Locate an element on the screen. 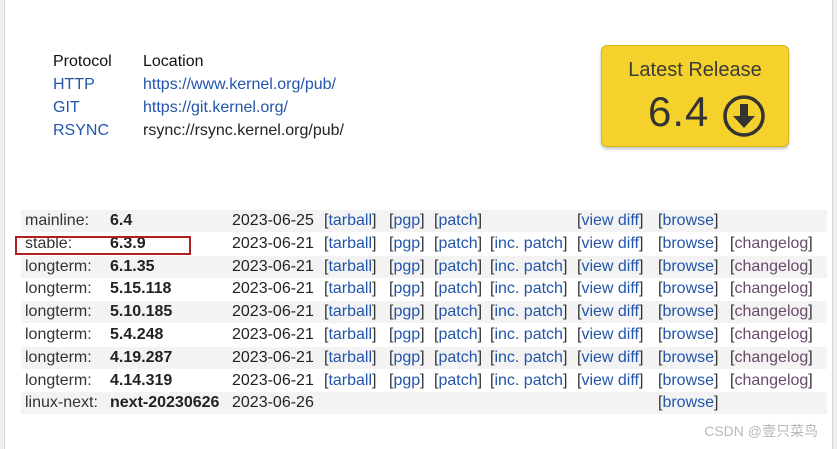 The height and width of the screenshot is (449, 837). protocol-link-rsync: RSYNC is located at coordinates (98, 131).